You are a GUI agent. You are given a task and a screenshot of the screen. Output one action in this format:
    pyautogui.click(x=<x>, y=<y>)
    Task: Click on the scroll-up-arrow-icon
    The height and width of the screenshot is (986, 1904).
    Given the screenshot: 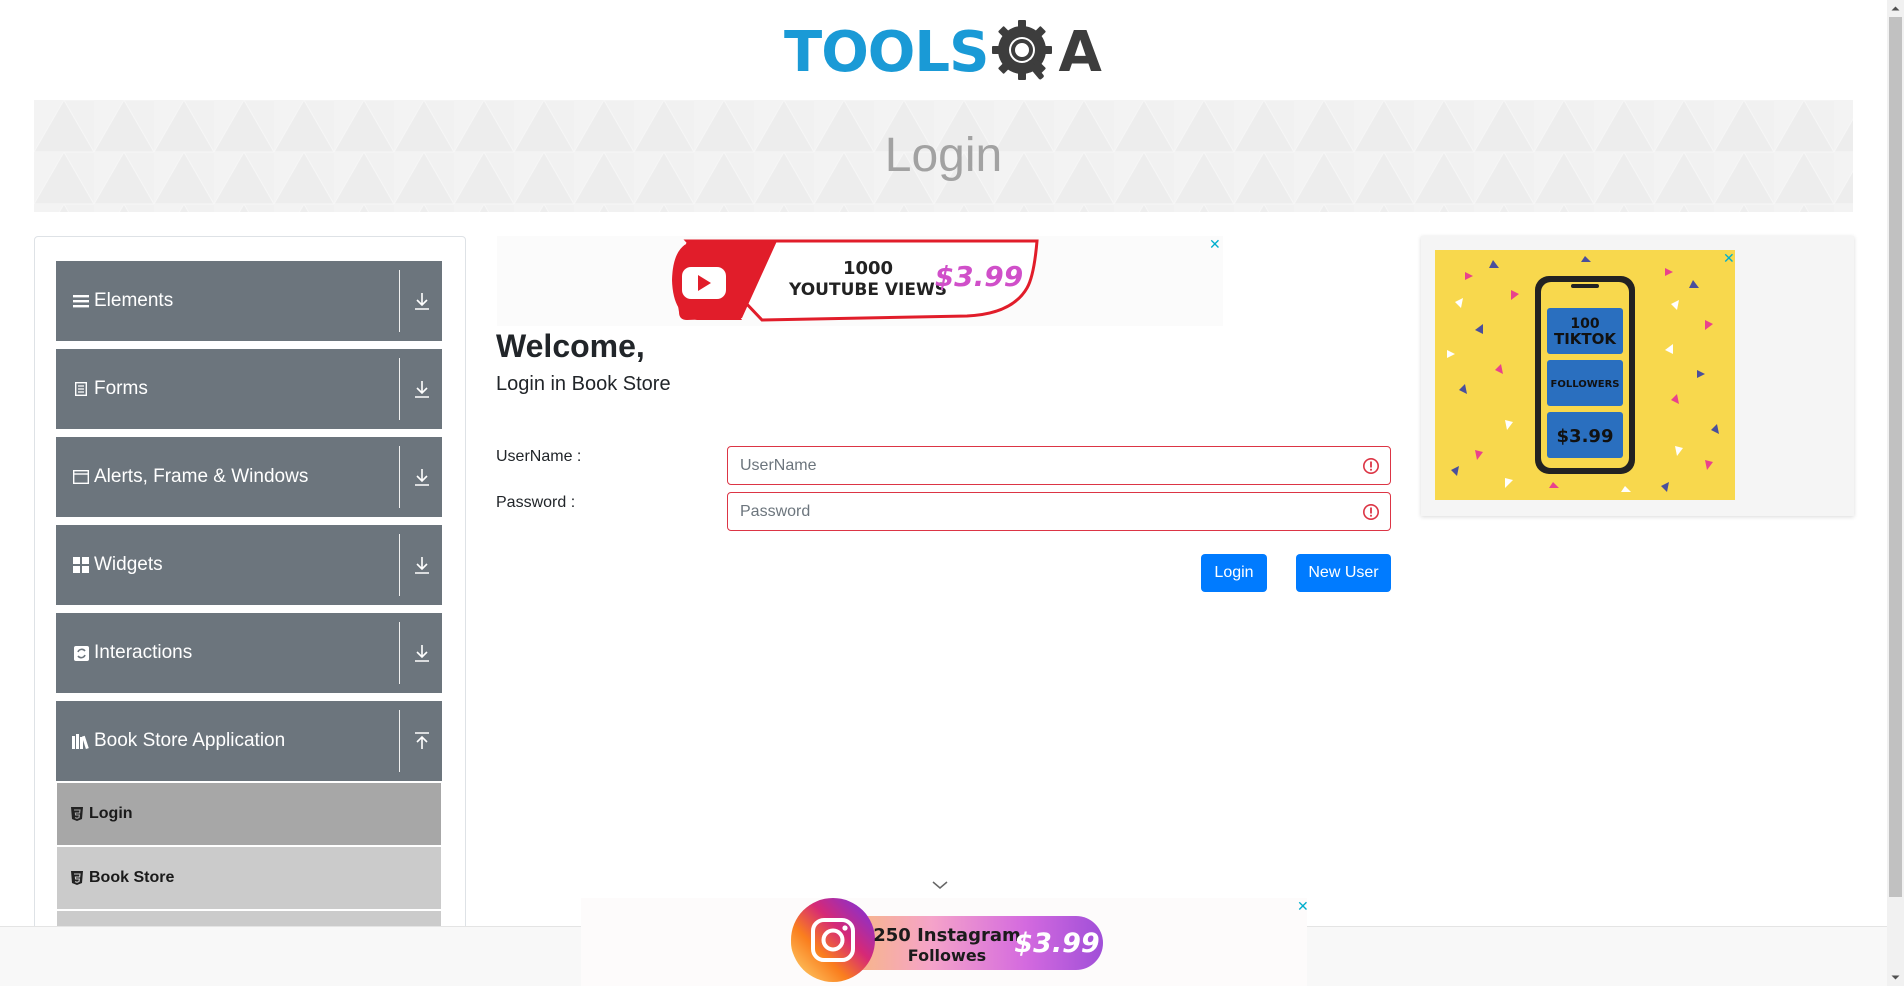 What is the action you would take?
    pyautogui.click(x=1895, y=8)
    